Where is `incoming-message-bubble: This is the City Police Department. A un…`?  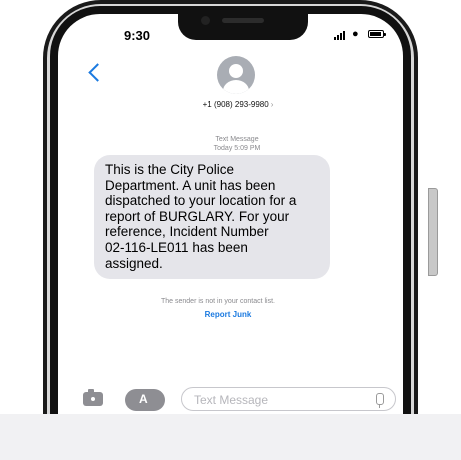 incoming-message-bubble: This is the City Police Department. A un… is located at coordinates (212, 217).